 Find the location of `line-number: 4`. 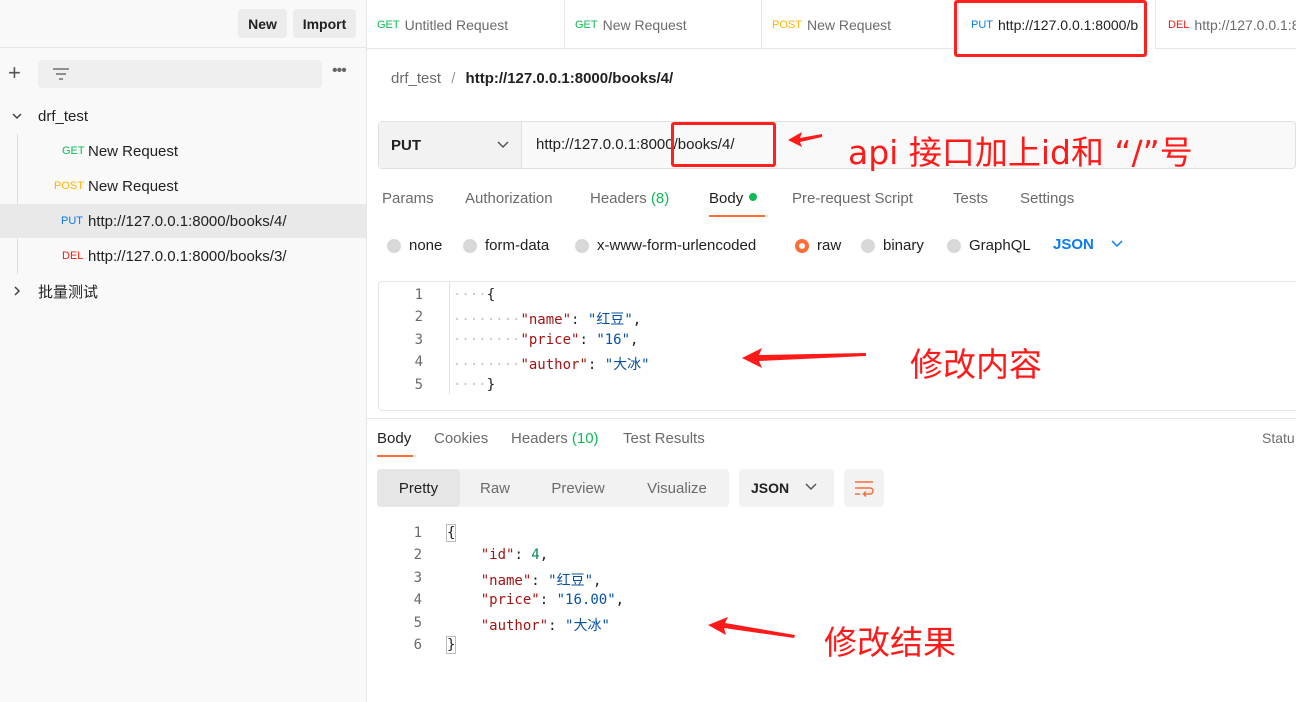

line-number: 4 is located at coordinates (417, 600).